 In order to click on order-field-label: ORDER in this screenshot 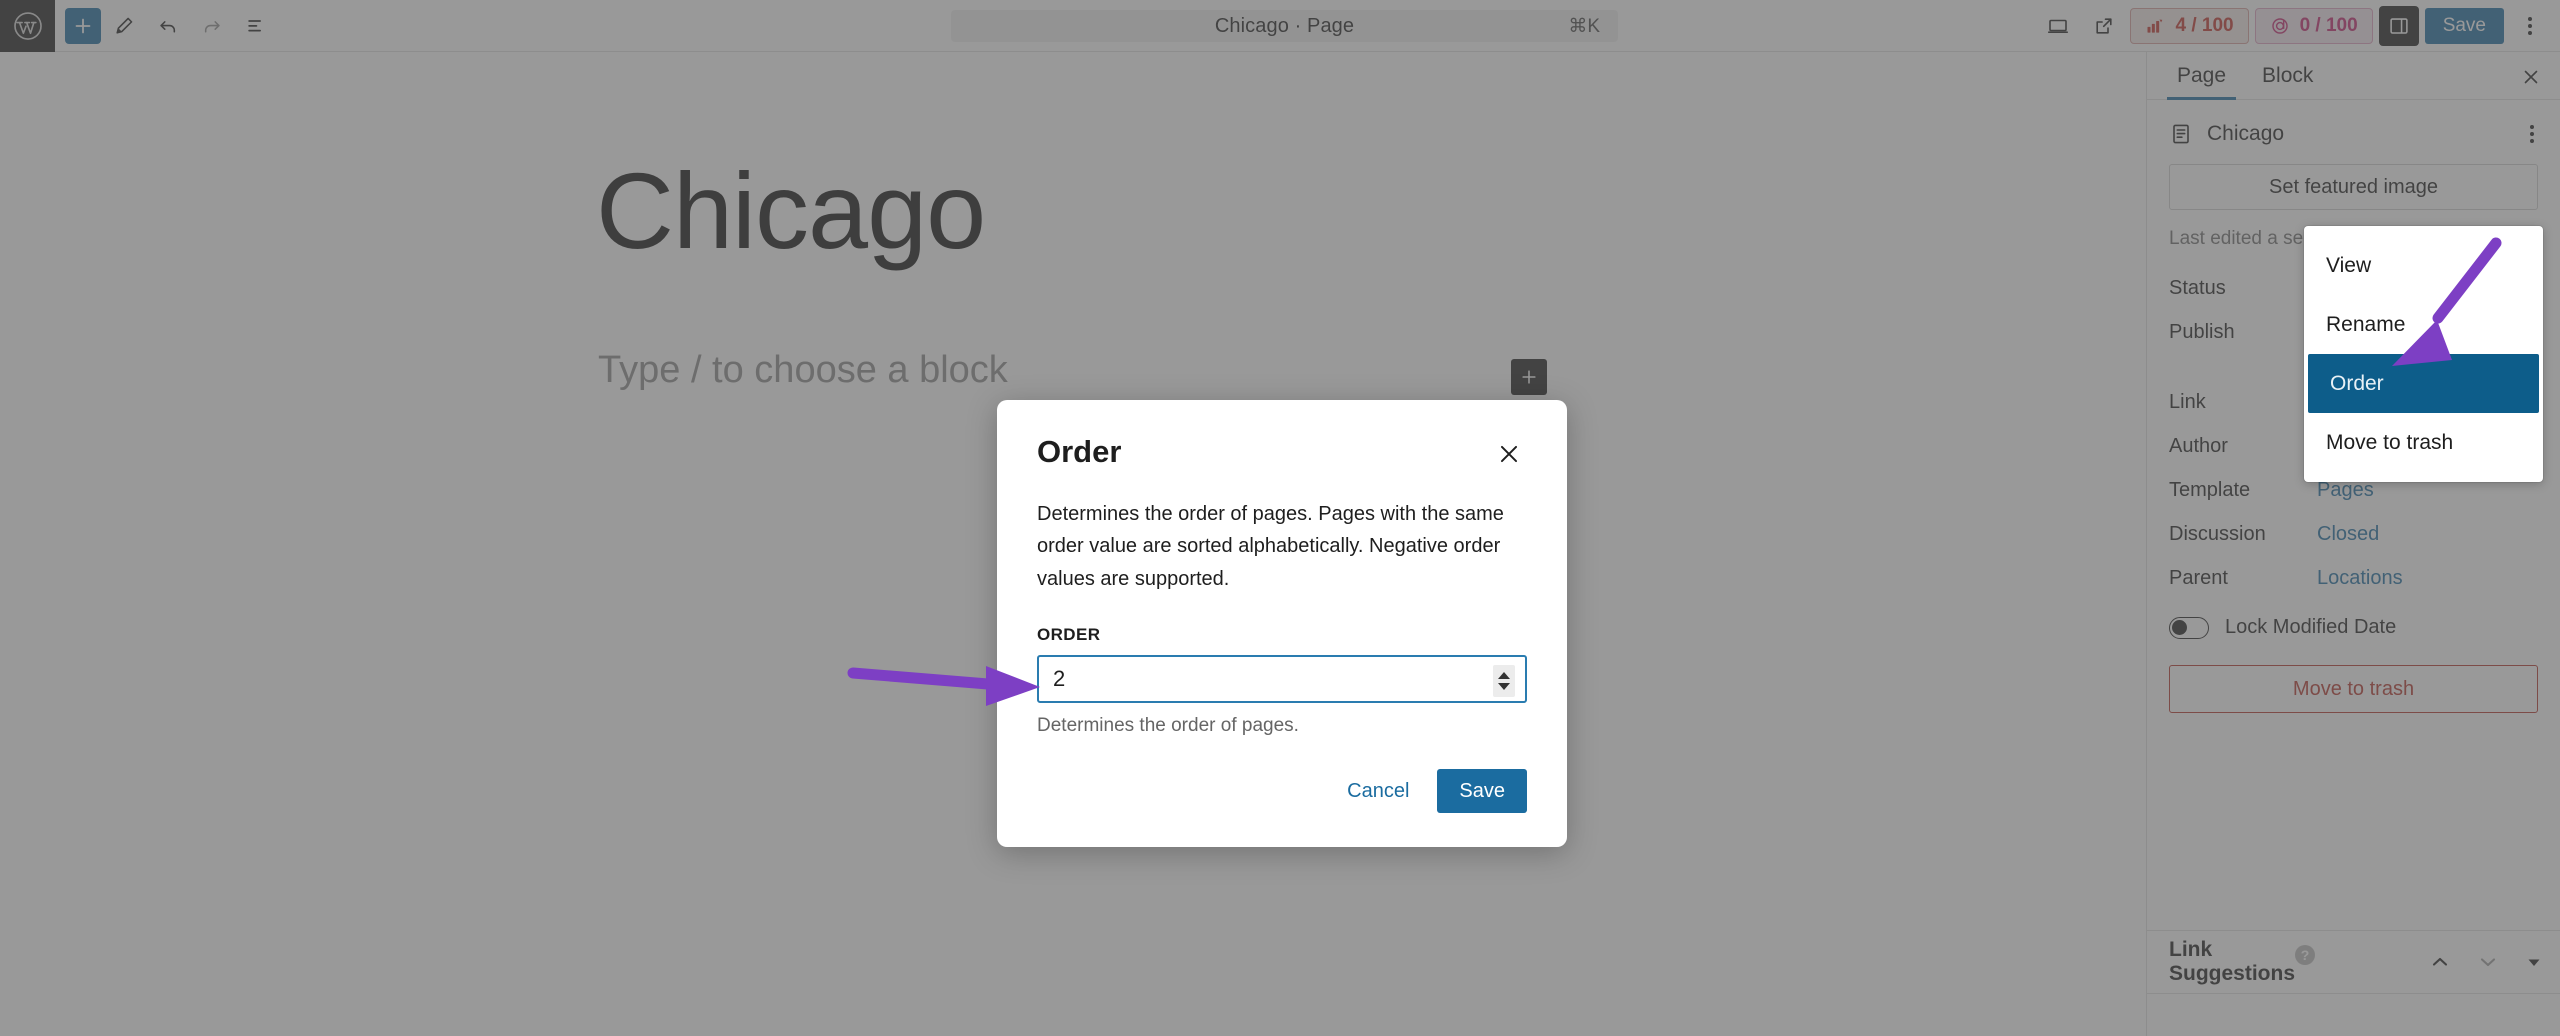, I will do `click(1069, 635)`.